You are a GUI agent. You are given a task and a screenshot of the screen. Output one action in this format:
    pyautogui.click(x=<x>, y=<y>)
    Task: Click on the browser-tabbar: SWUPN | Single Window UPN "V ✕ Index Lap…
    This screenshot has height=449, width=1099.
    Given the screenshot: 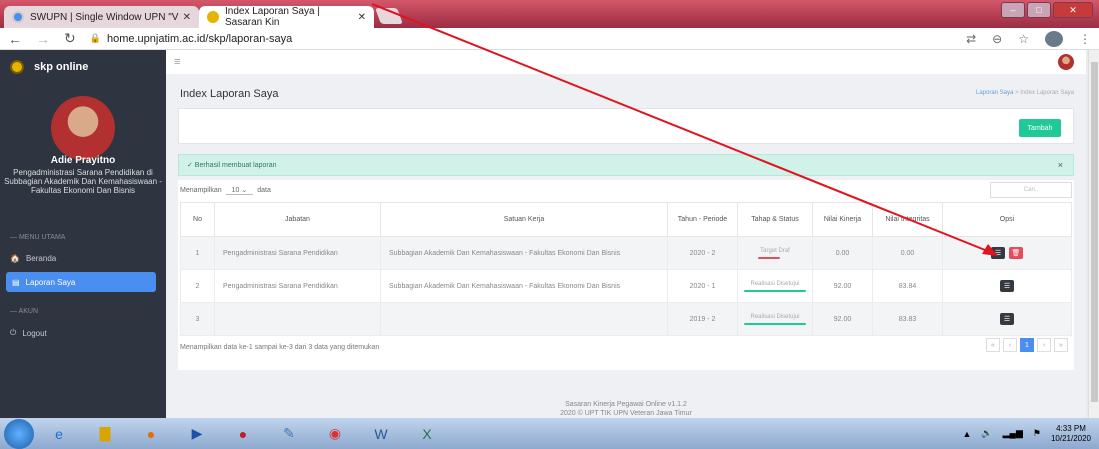 What is the action you would take?
    pyautogui.click(x=549, y=14)
    